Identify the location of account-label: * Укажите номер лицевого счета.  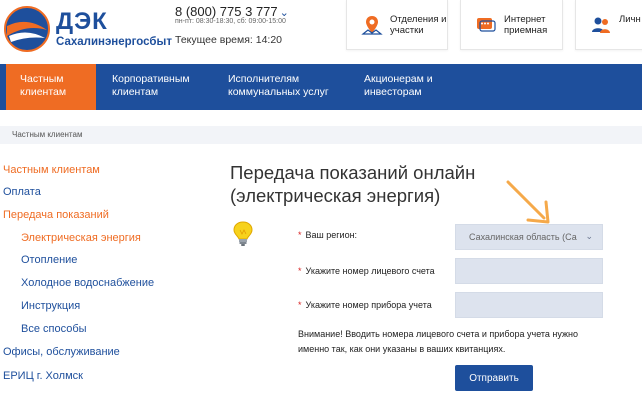
(366, 271).